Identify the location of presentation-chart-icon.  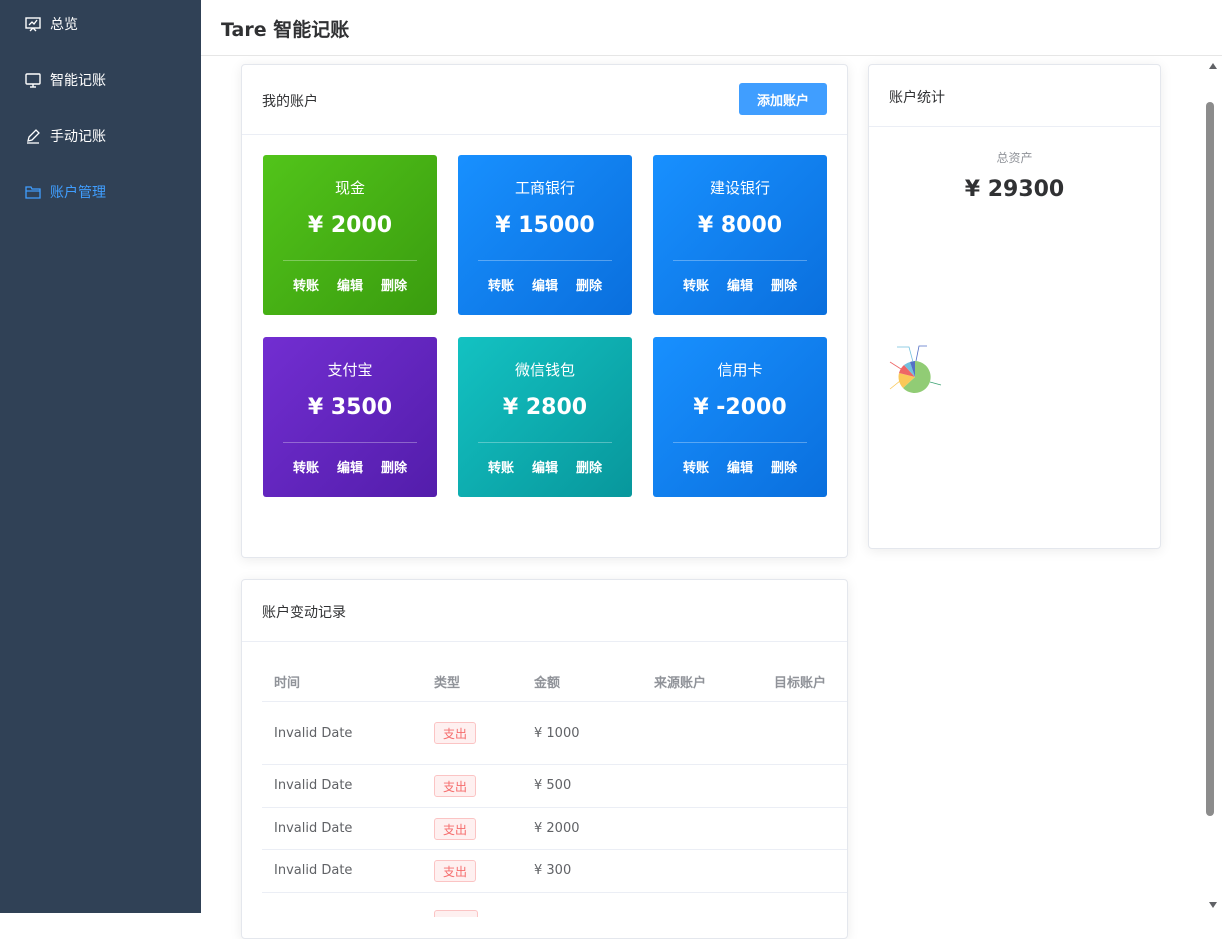
(33, 24).